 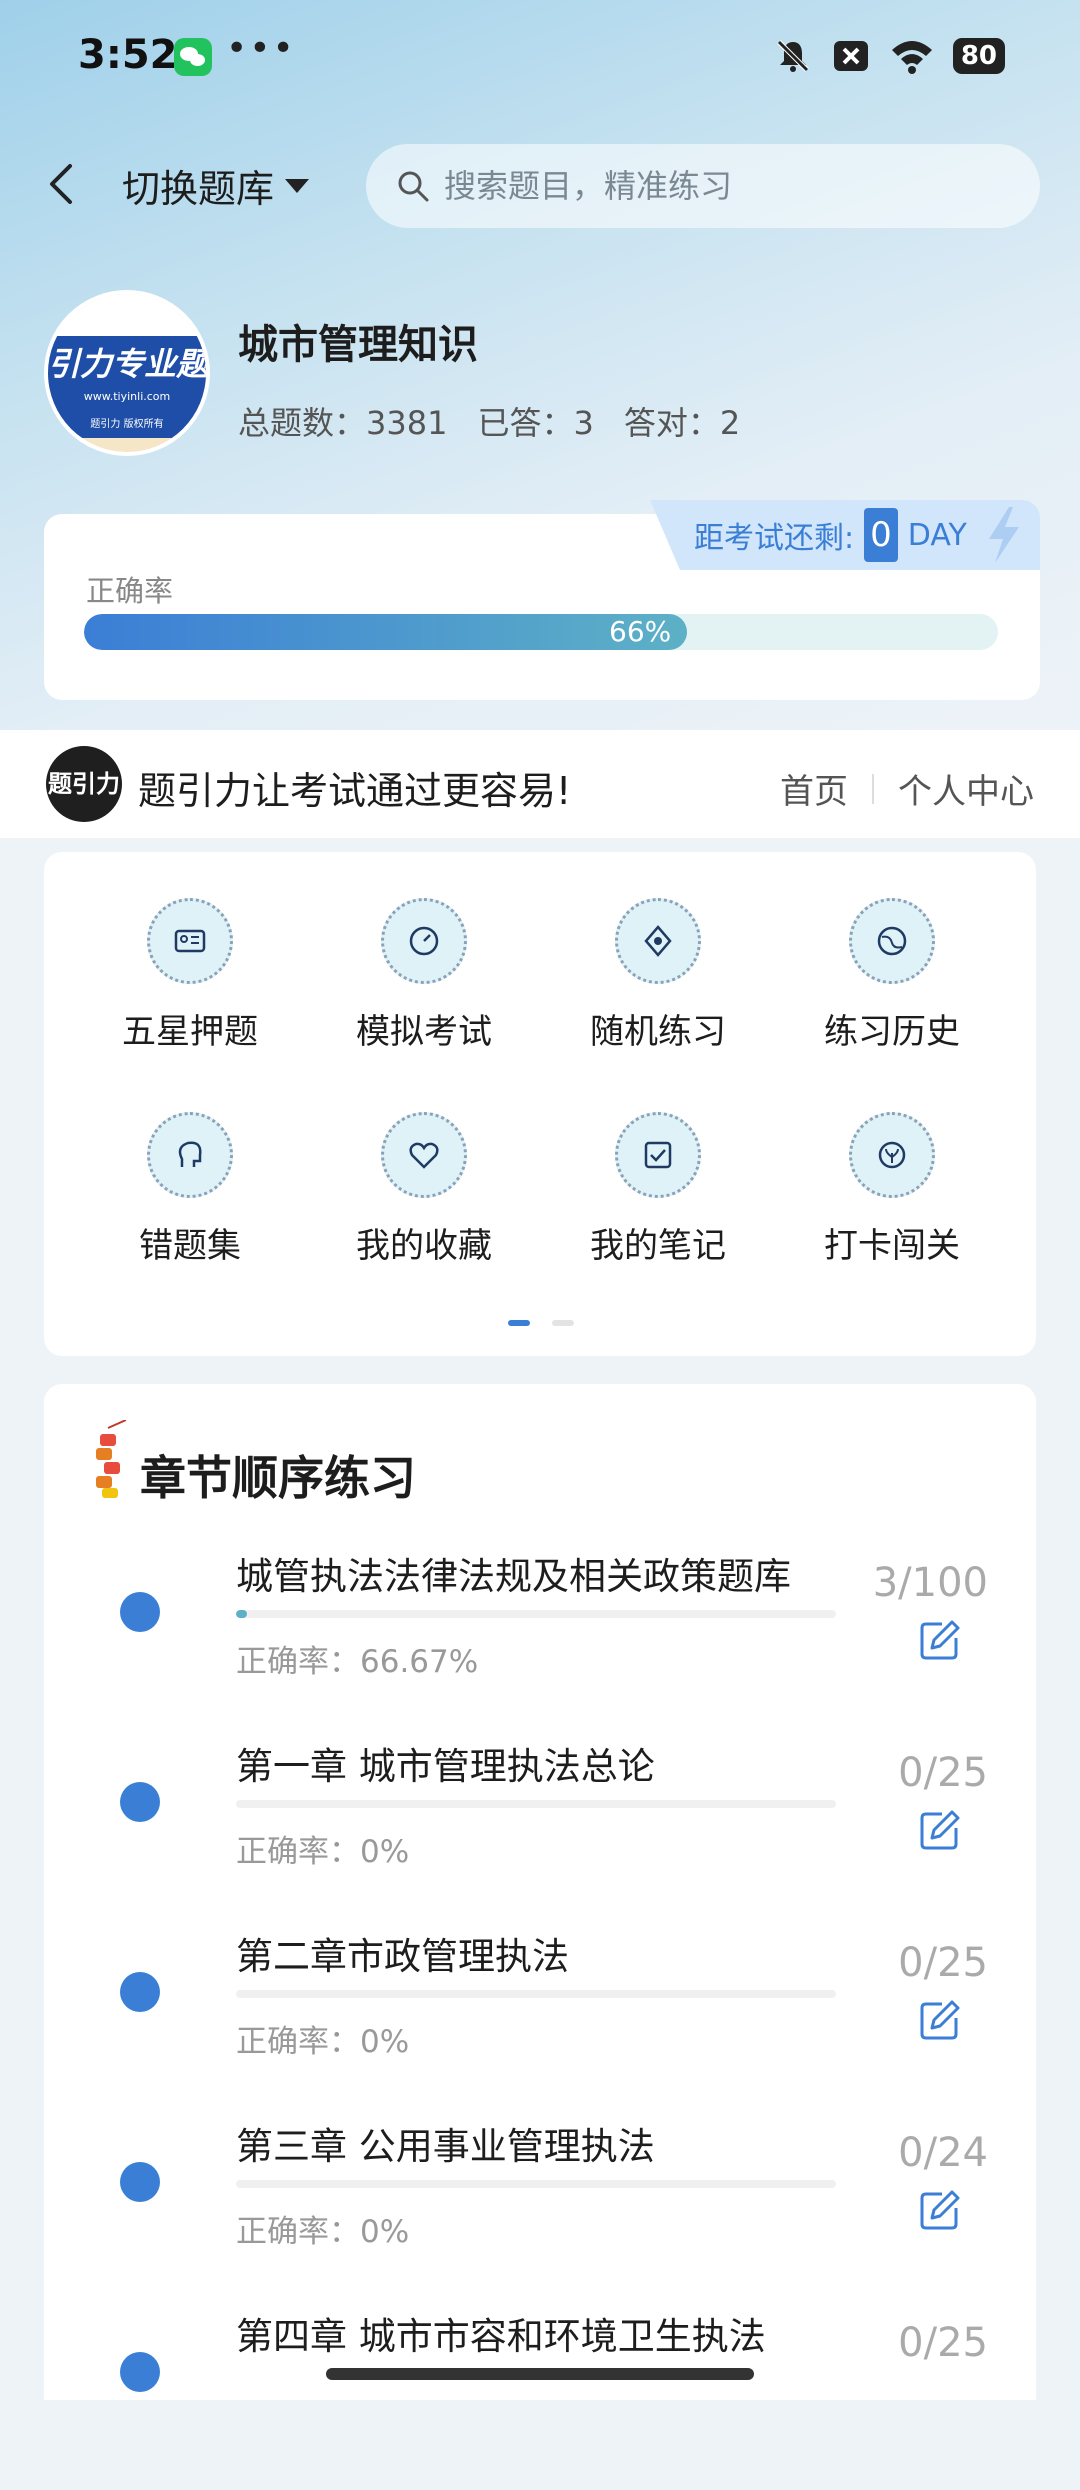 What do you see at coordinates (892, 941) in the screenshot?
I see `globe-icon` at bounding box center [892, 941].